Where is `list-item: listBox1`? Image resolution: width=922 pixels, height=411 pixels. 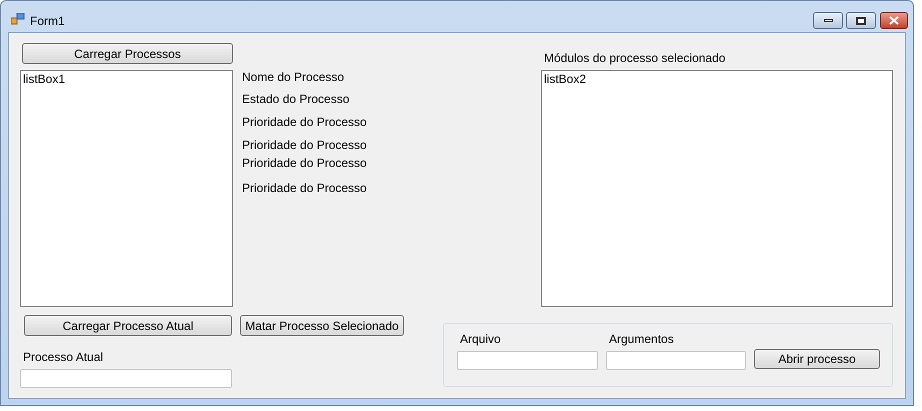 list-item: listBox1 is located at coordinates (126, 79).